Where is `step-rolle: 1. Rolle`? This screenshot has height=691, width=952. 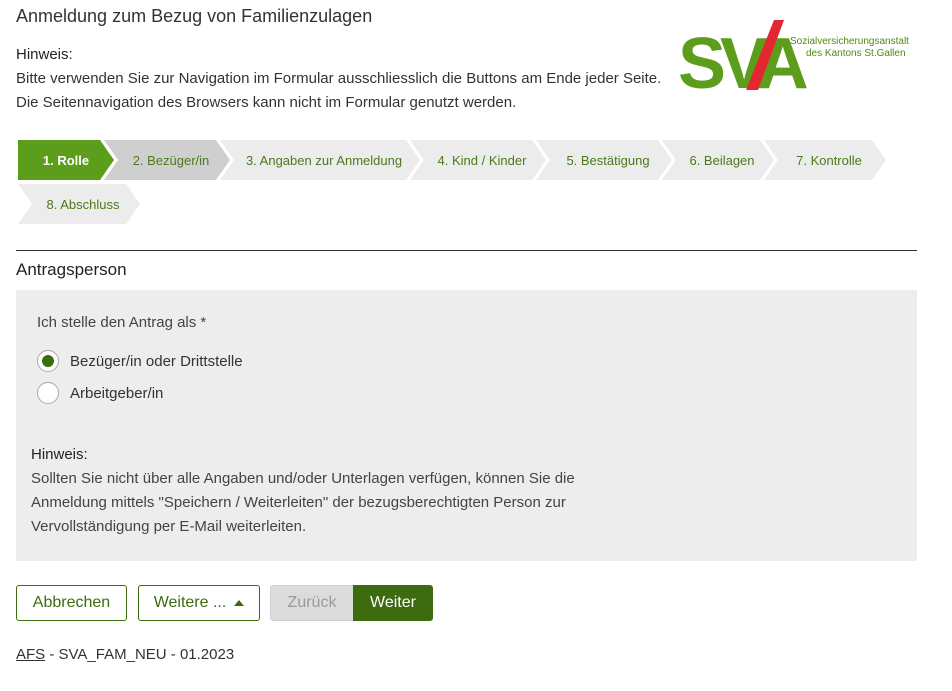
step-rolle: 1. Rolle is located at coordinates (66, 160).